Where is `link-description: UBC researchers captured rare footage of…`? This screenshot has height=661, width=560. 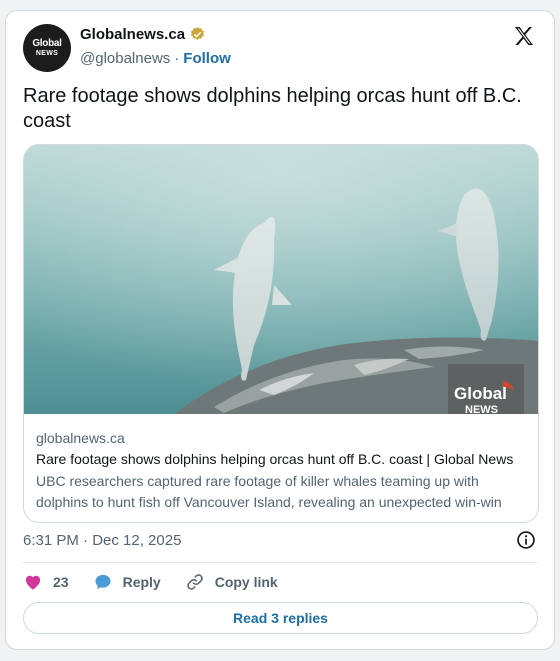 link-description: UBC researchers captured rare footage of… is located at coordinates (281, 492).